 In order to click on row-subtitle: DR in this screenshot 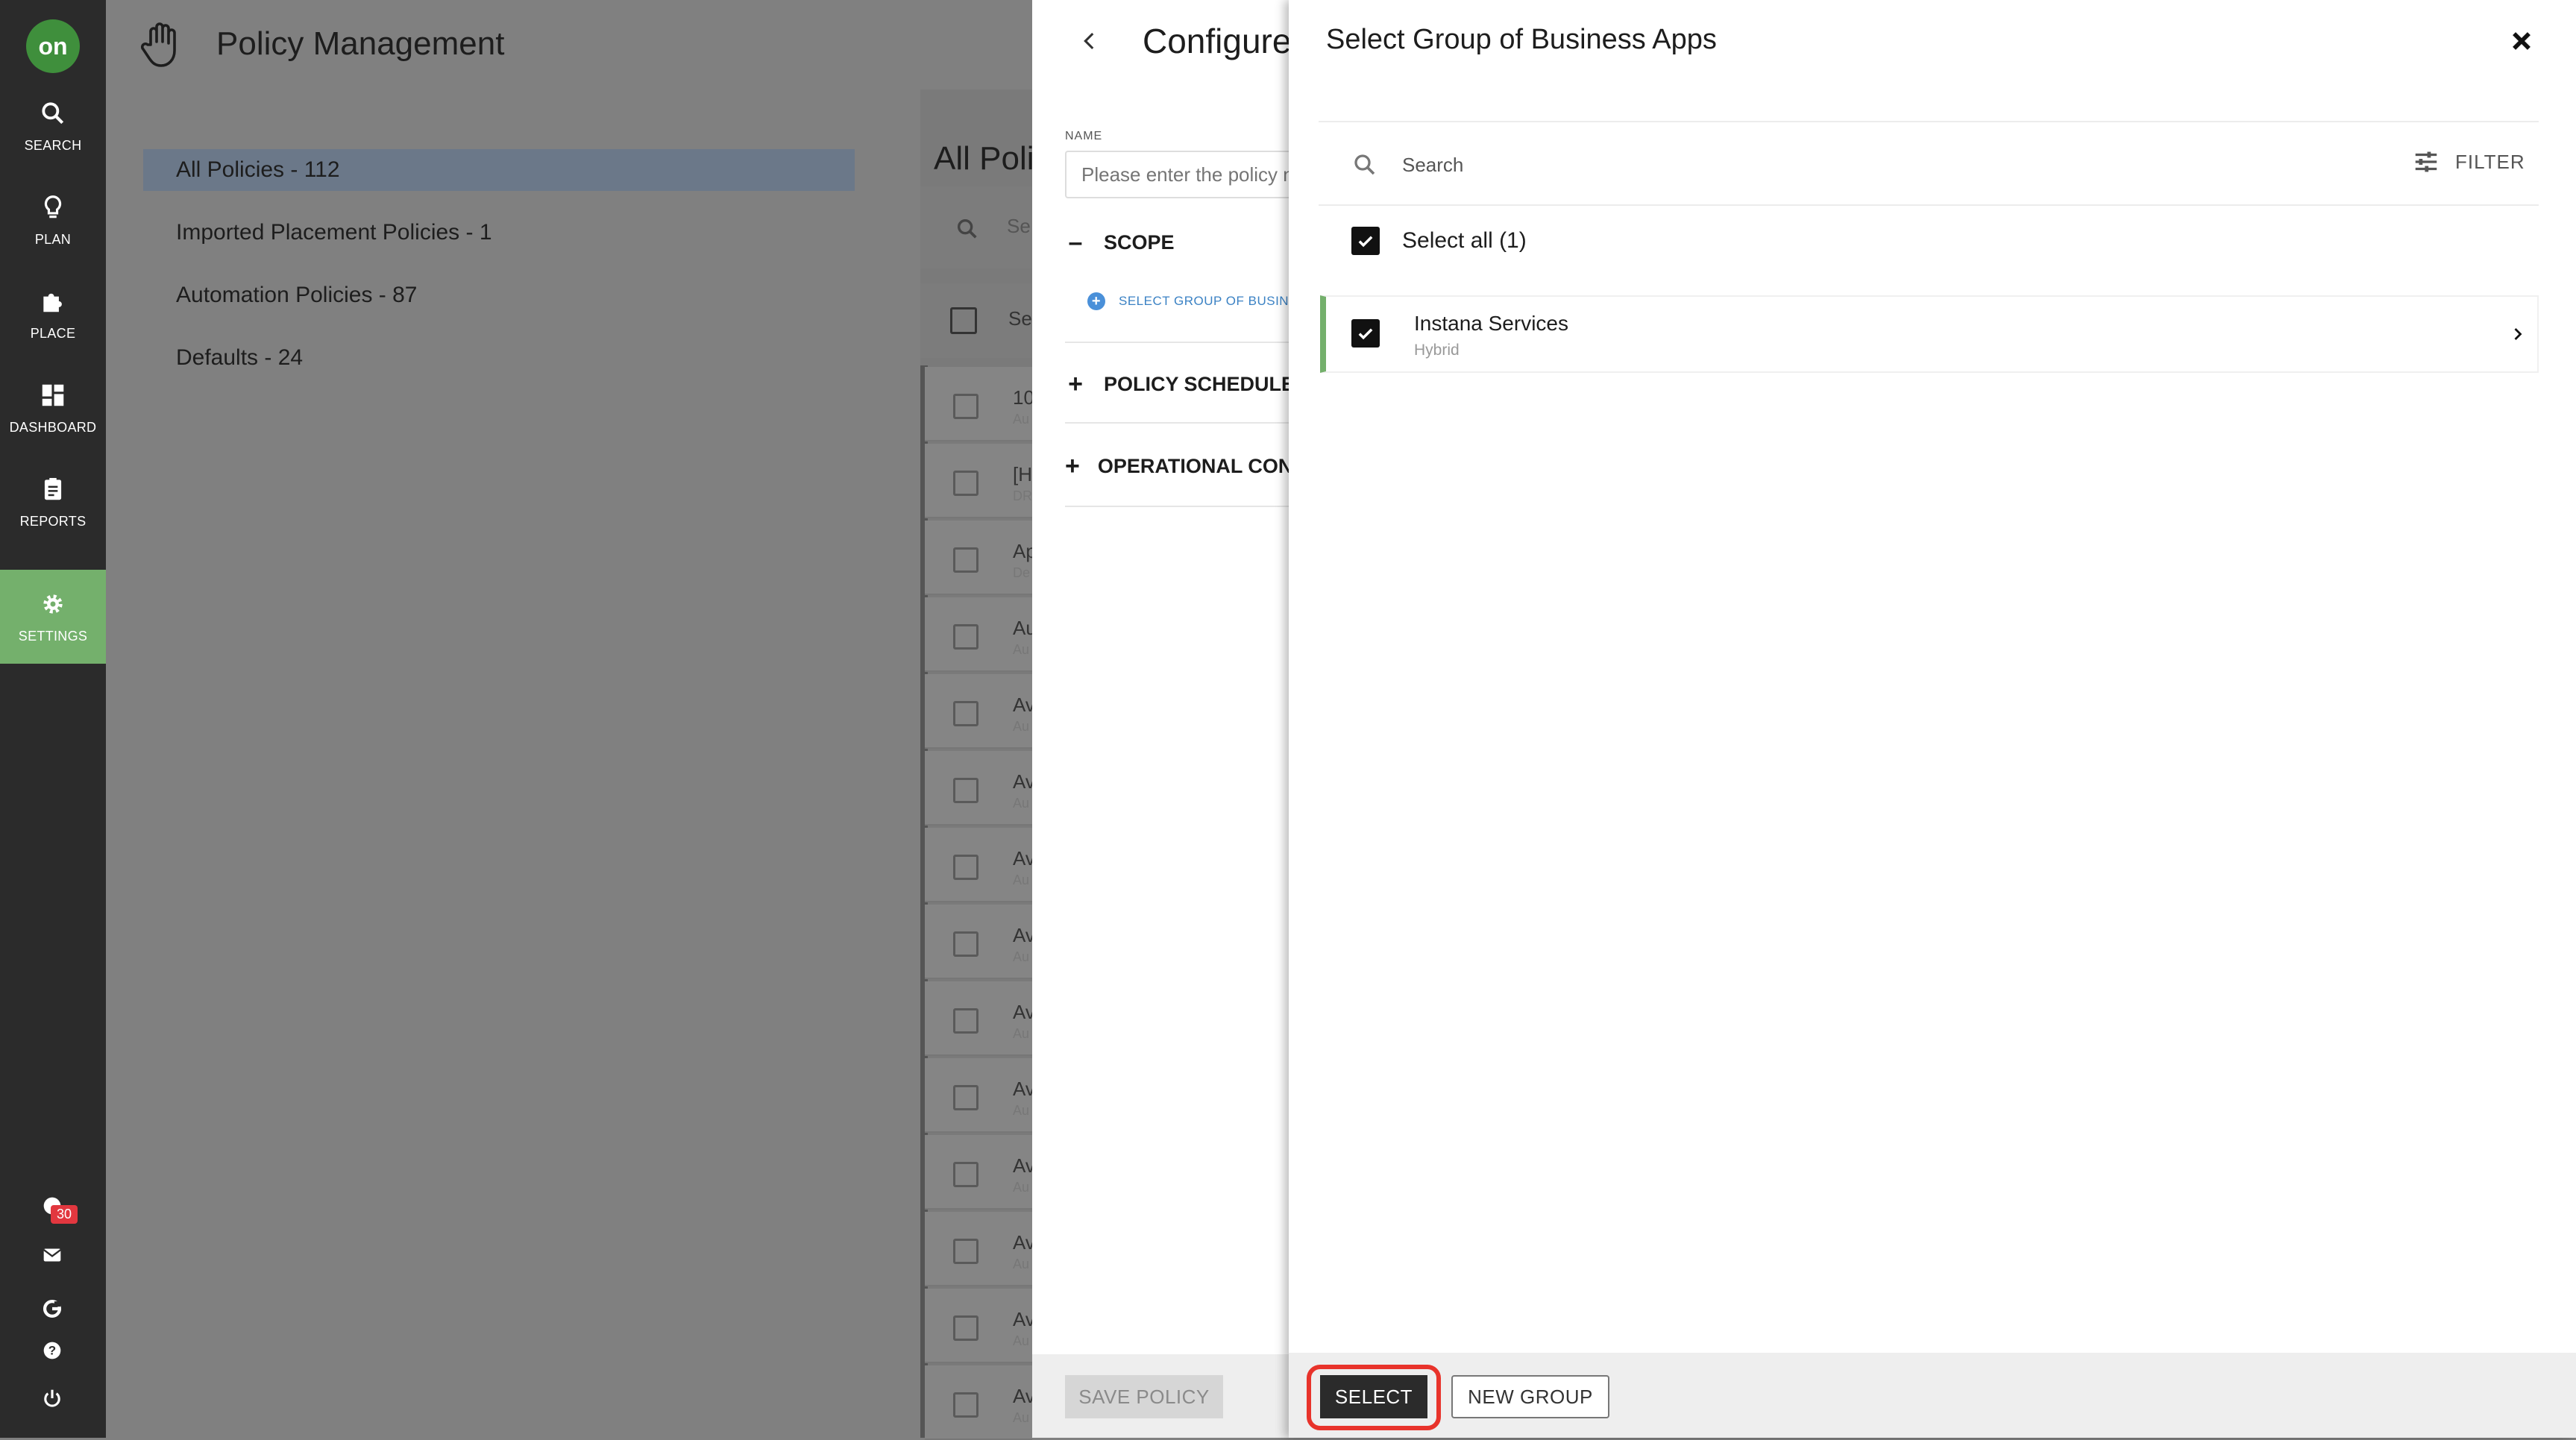, I will do `click(1023, 495)`.